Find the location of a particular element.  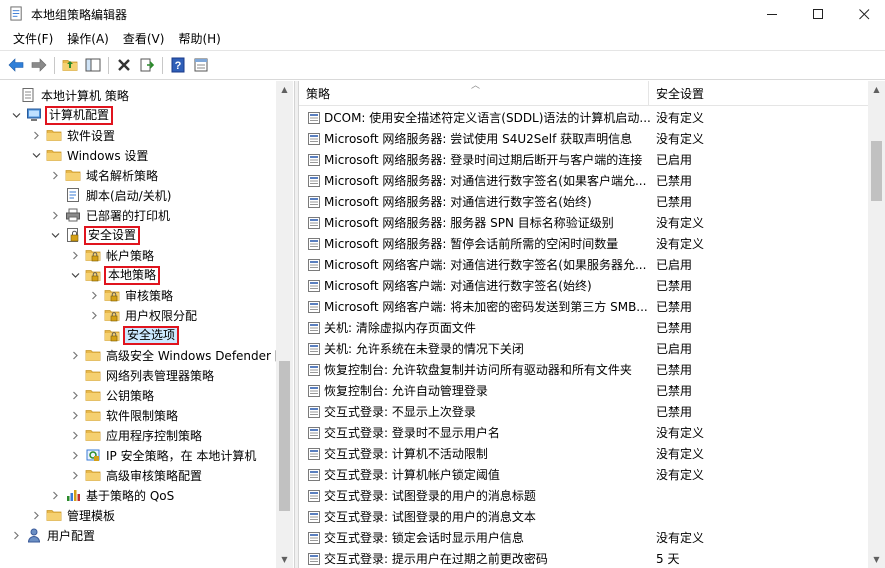

policy-row: 交互式登录: 锁定会话时显示用户信息 没有定义 is located at coordinates (584, 537).